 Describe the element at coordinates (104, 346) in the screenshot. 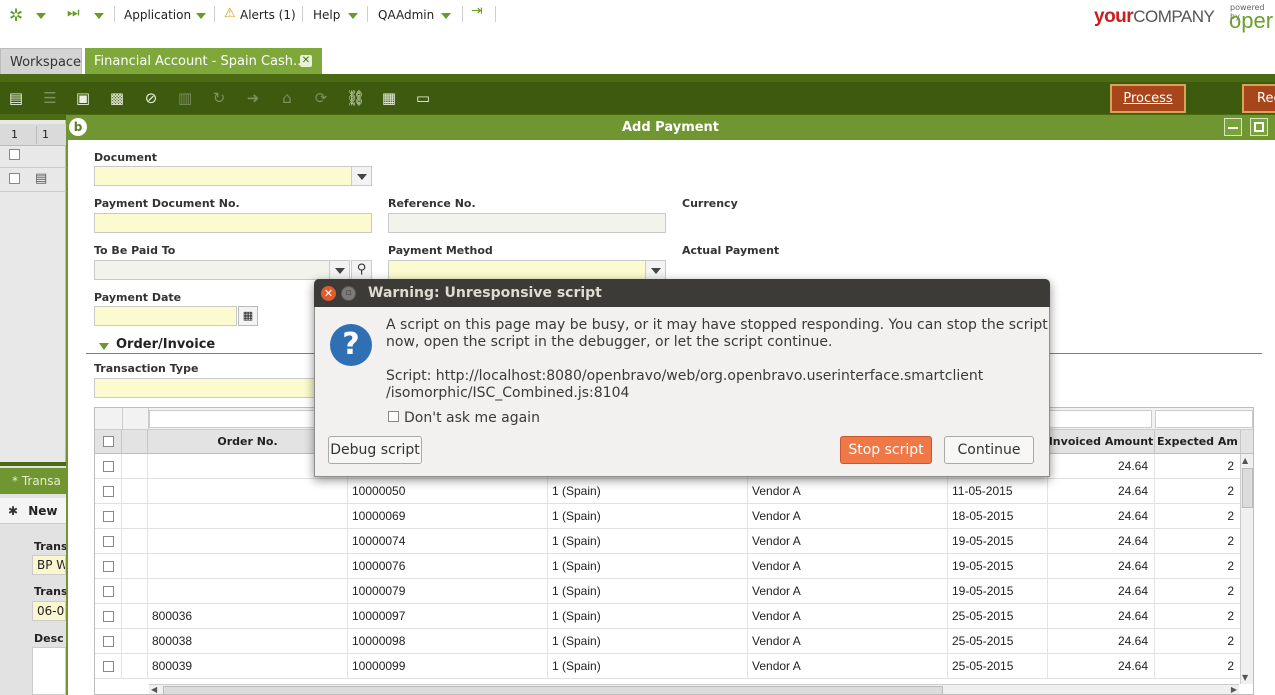

I see `collapse-triangle-icon` at that location.